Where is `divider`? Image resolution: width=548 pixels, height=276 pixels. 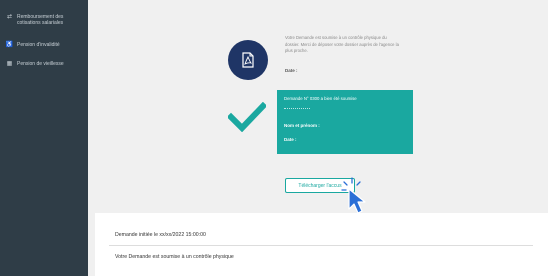
divider is located at coordinates (321, 245).